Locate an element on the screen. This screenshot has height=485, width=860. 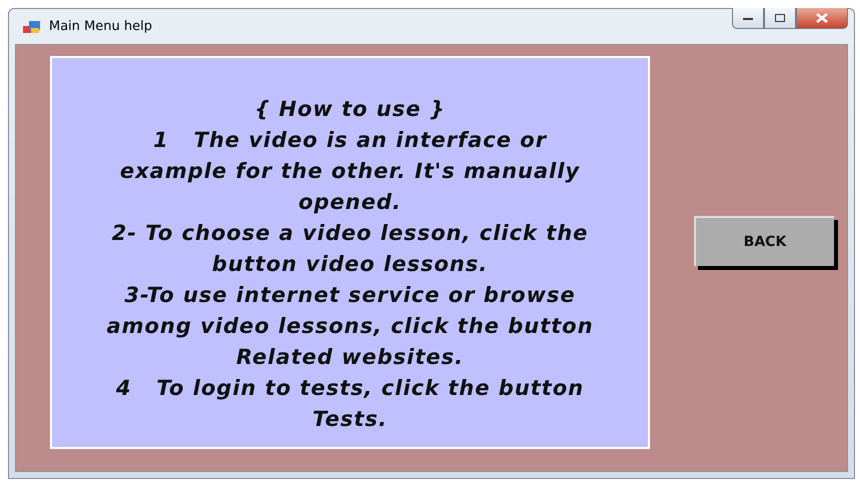
minimize-icon is located at coordinates (748, 18).